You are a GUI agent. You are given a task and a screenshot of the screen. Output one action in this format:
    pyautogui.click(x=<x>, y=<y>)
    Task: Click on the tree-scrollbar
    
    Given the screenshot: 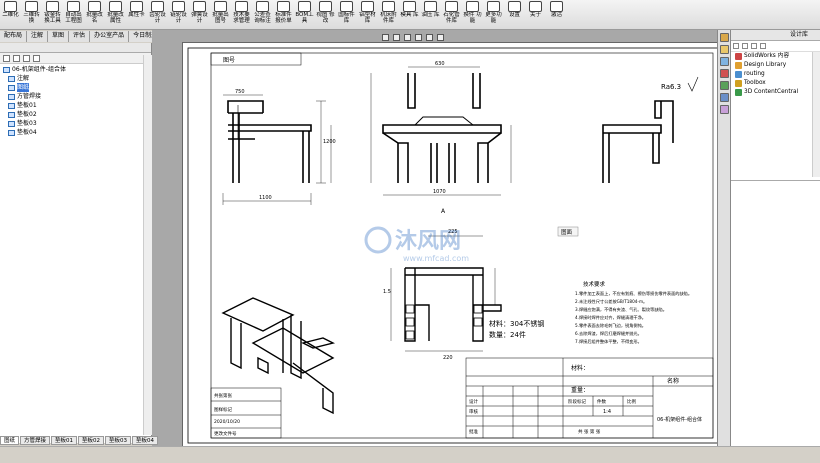 What is the action you would take?
    pyautogui.click(x=147, y=245)
    